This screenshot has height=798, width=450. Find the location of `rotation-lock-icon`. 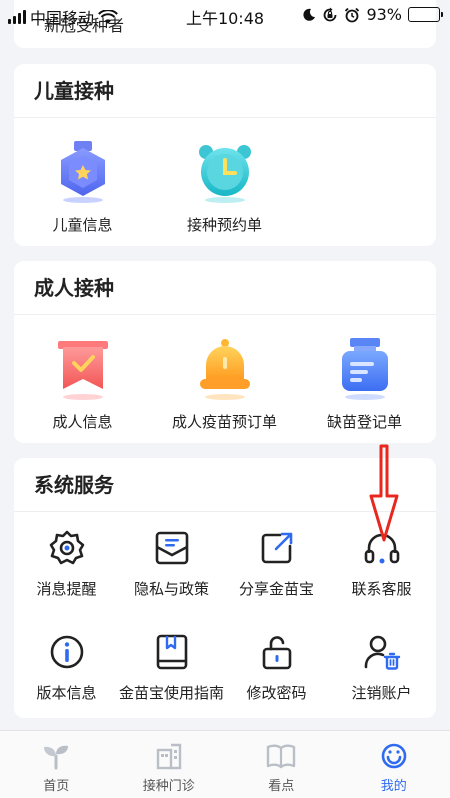

rotation-lock-icon is located at coordinates (330, 14).